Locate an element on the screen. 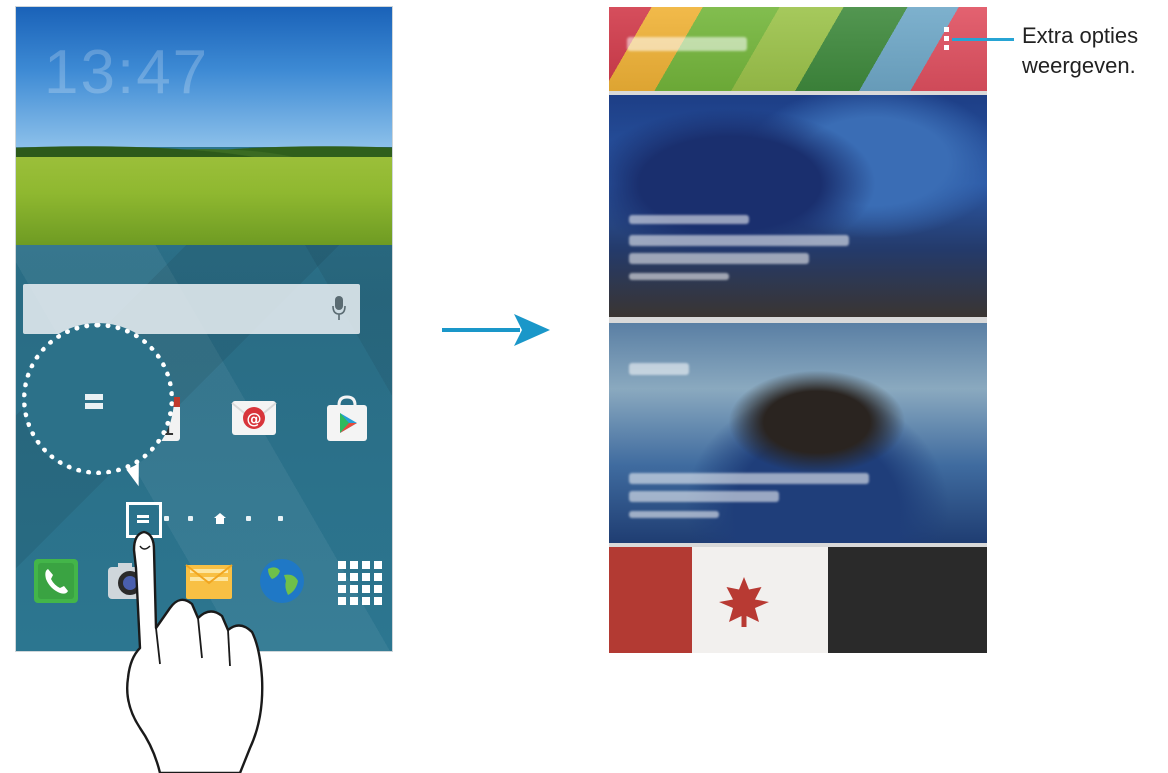  phone-icon is located at coordinates (56, 581).